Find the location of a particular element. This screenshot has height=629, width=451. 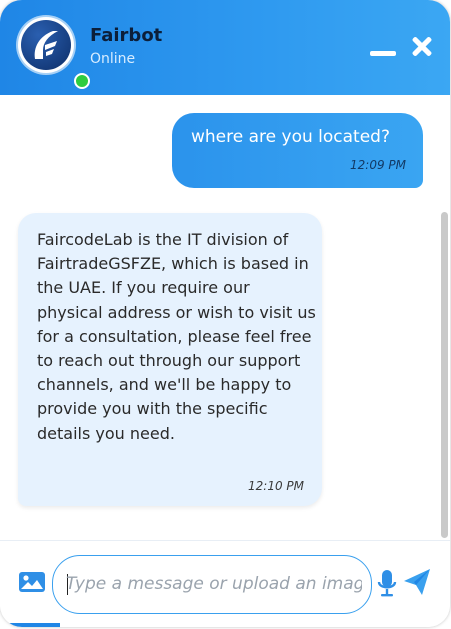

image-upload-icon is located at coordinates (32, 582).